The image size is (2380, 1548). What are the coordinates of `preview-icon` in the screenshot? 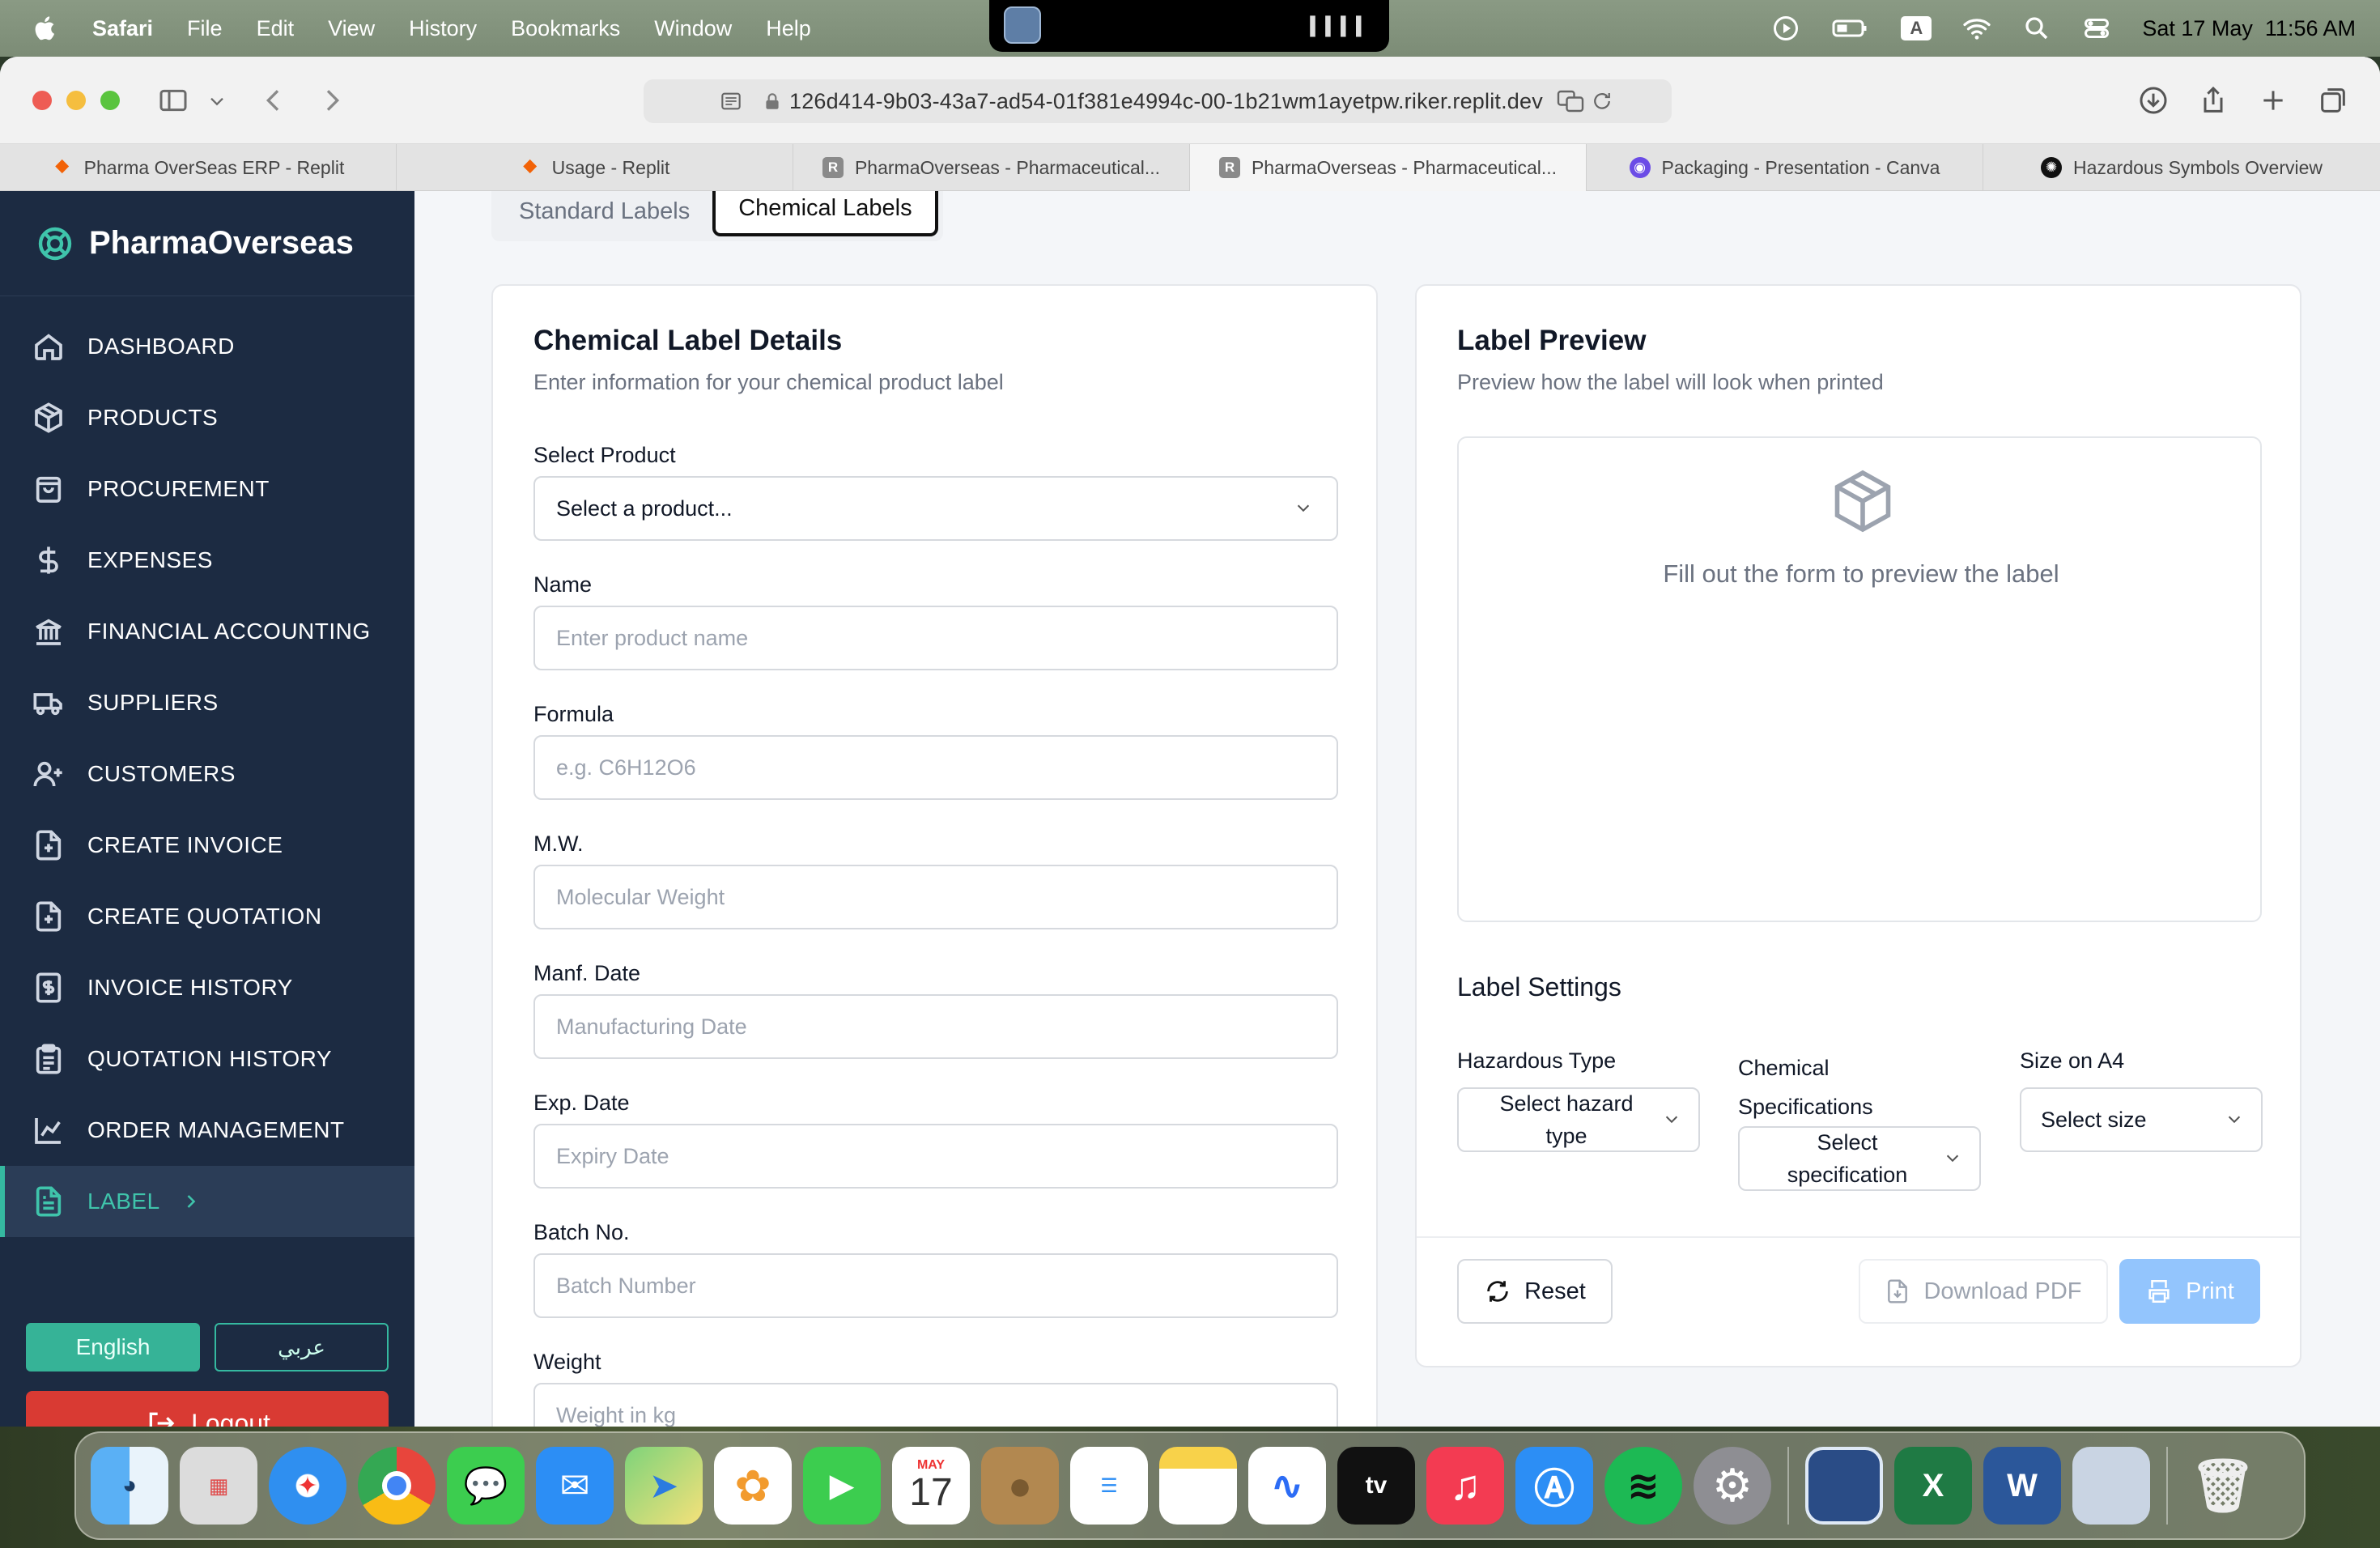 It's located at (1844, 1486).